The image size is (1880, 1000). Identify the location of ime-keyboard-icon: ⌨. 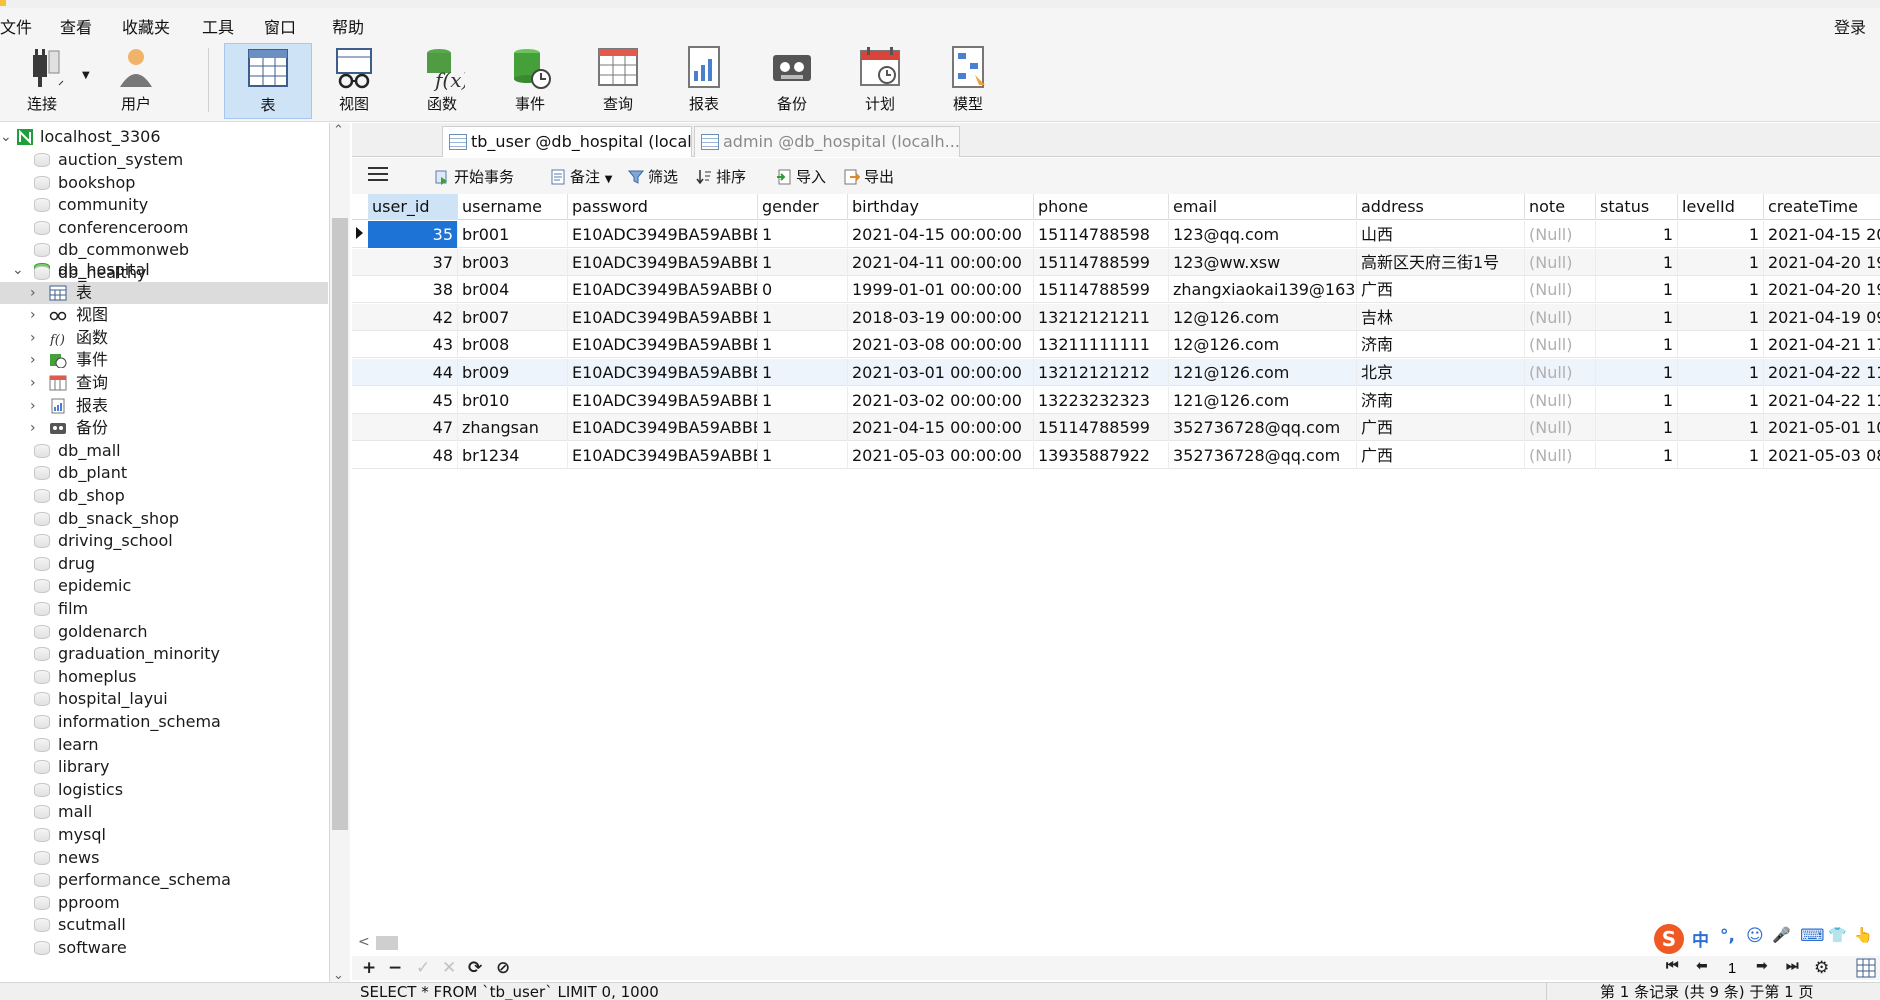
(1812, 936).